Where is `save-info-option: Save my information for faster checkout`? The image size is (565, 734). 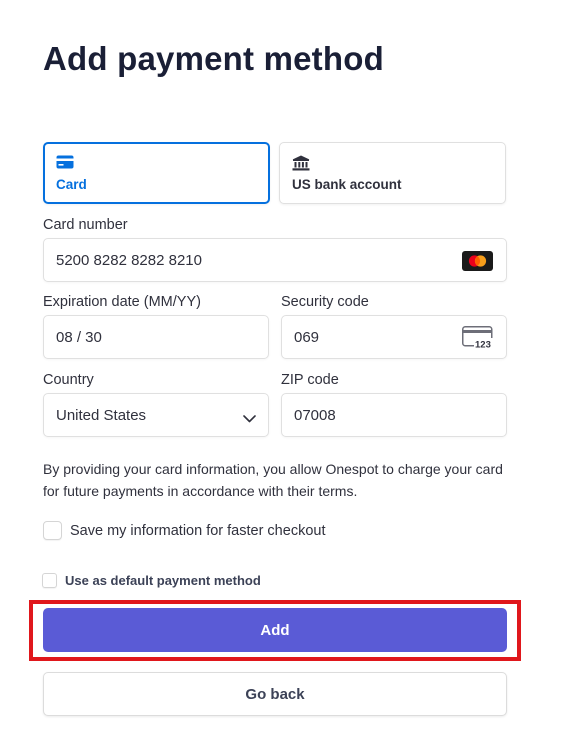 save-info-option: Save my information for faster checkout is located at coordinates (184, 530).